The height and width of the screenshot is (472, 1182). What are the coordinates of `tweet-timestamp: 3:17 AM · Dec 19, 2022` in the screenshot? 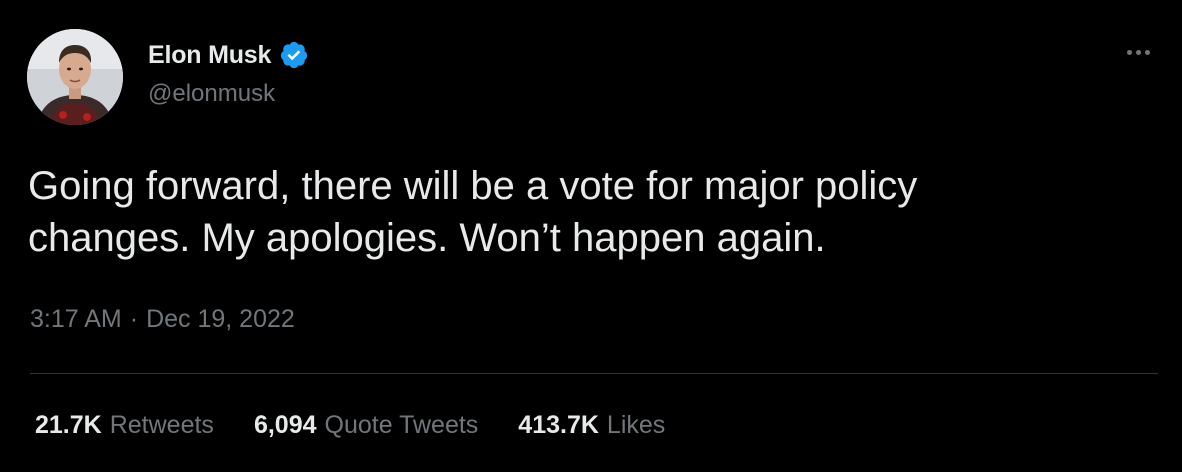 It's located at (162, 319).